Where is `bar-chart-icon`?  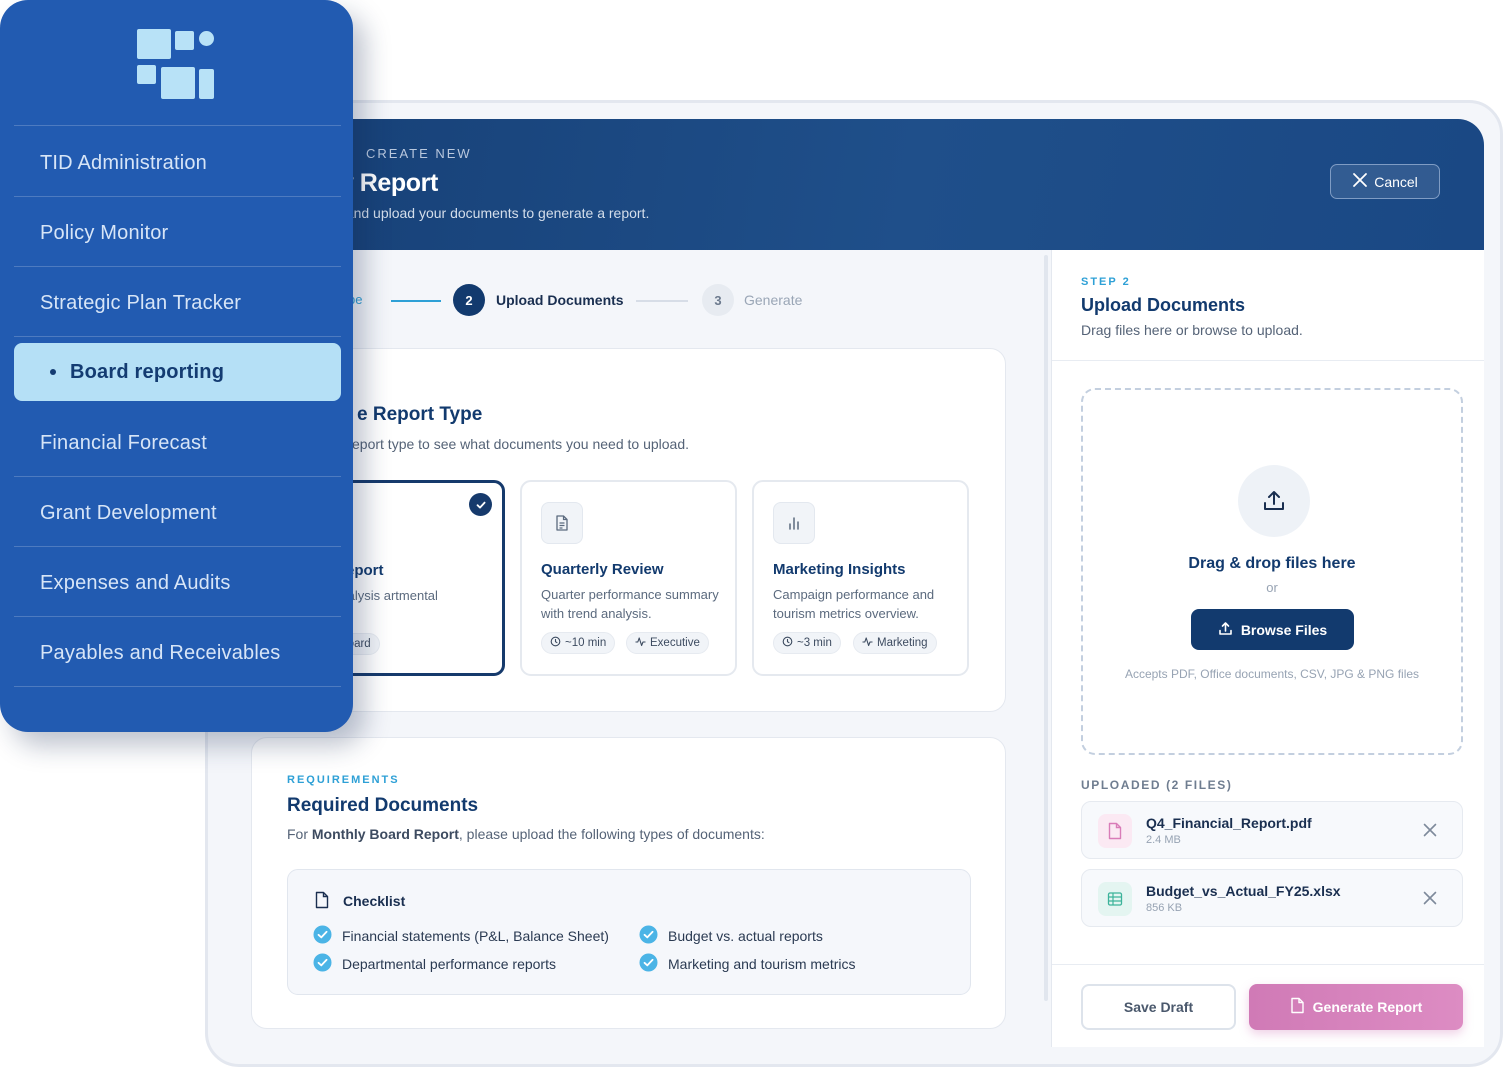 bar-chart-icon is located at coordinates (794, 523).